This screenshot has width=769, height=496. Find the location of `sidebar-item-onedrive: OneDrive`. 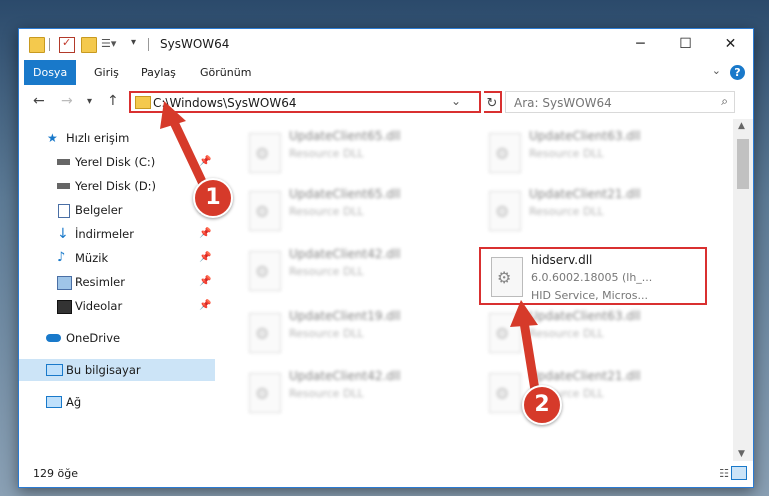

sidebar-item-onedrive: OneDrive is located at coordinates (117, 338).